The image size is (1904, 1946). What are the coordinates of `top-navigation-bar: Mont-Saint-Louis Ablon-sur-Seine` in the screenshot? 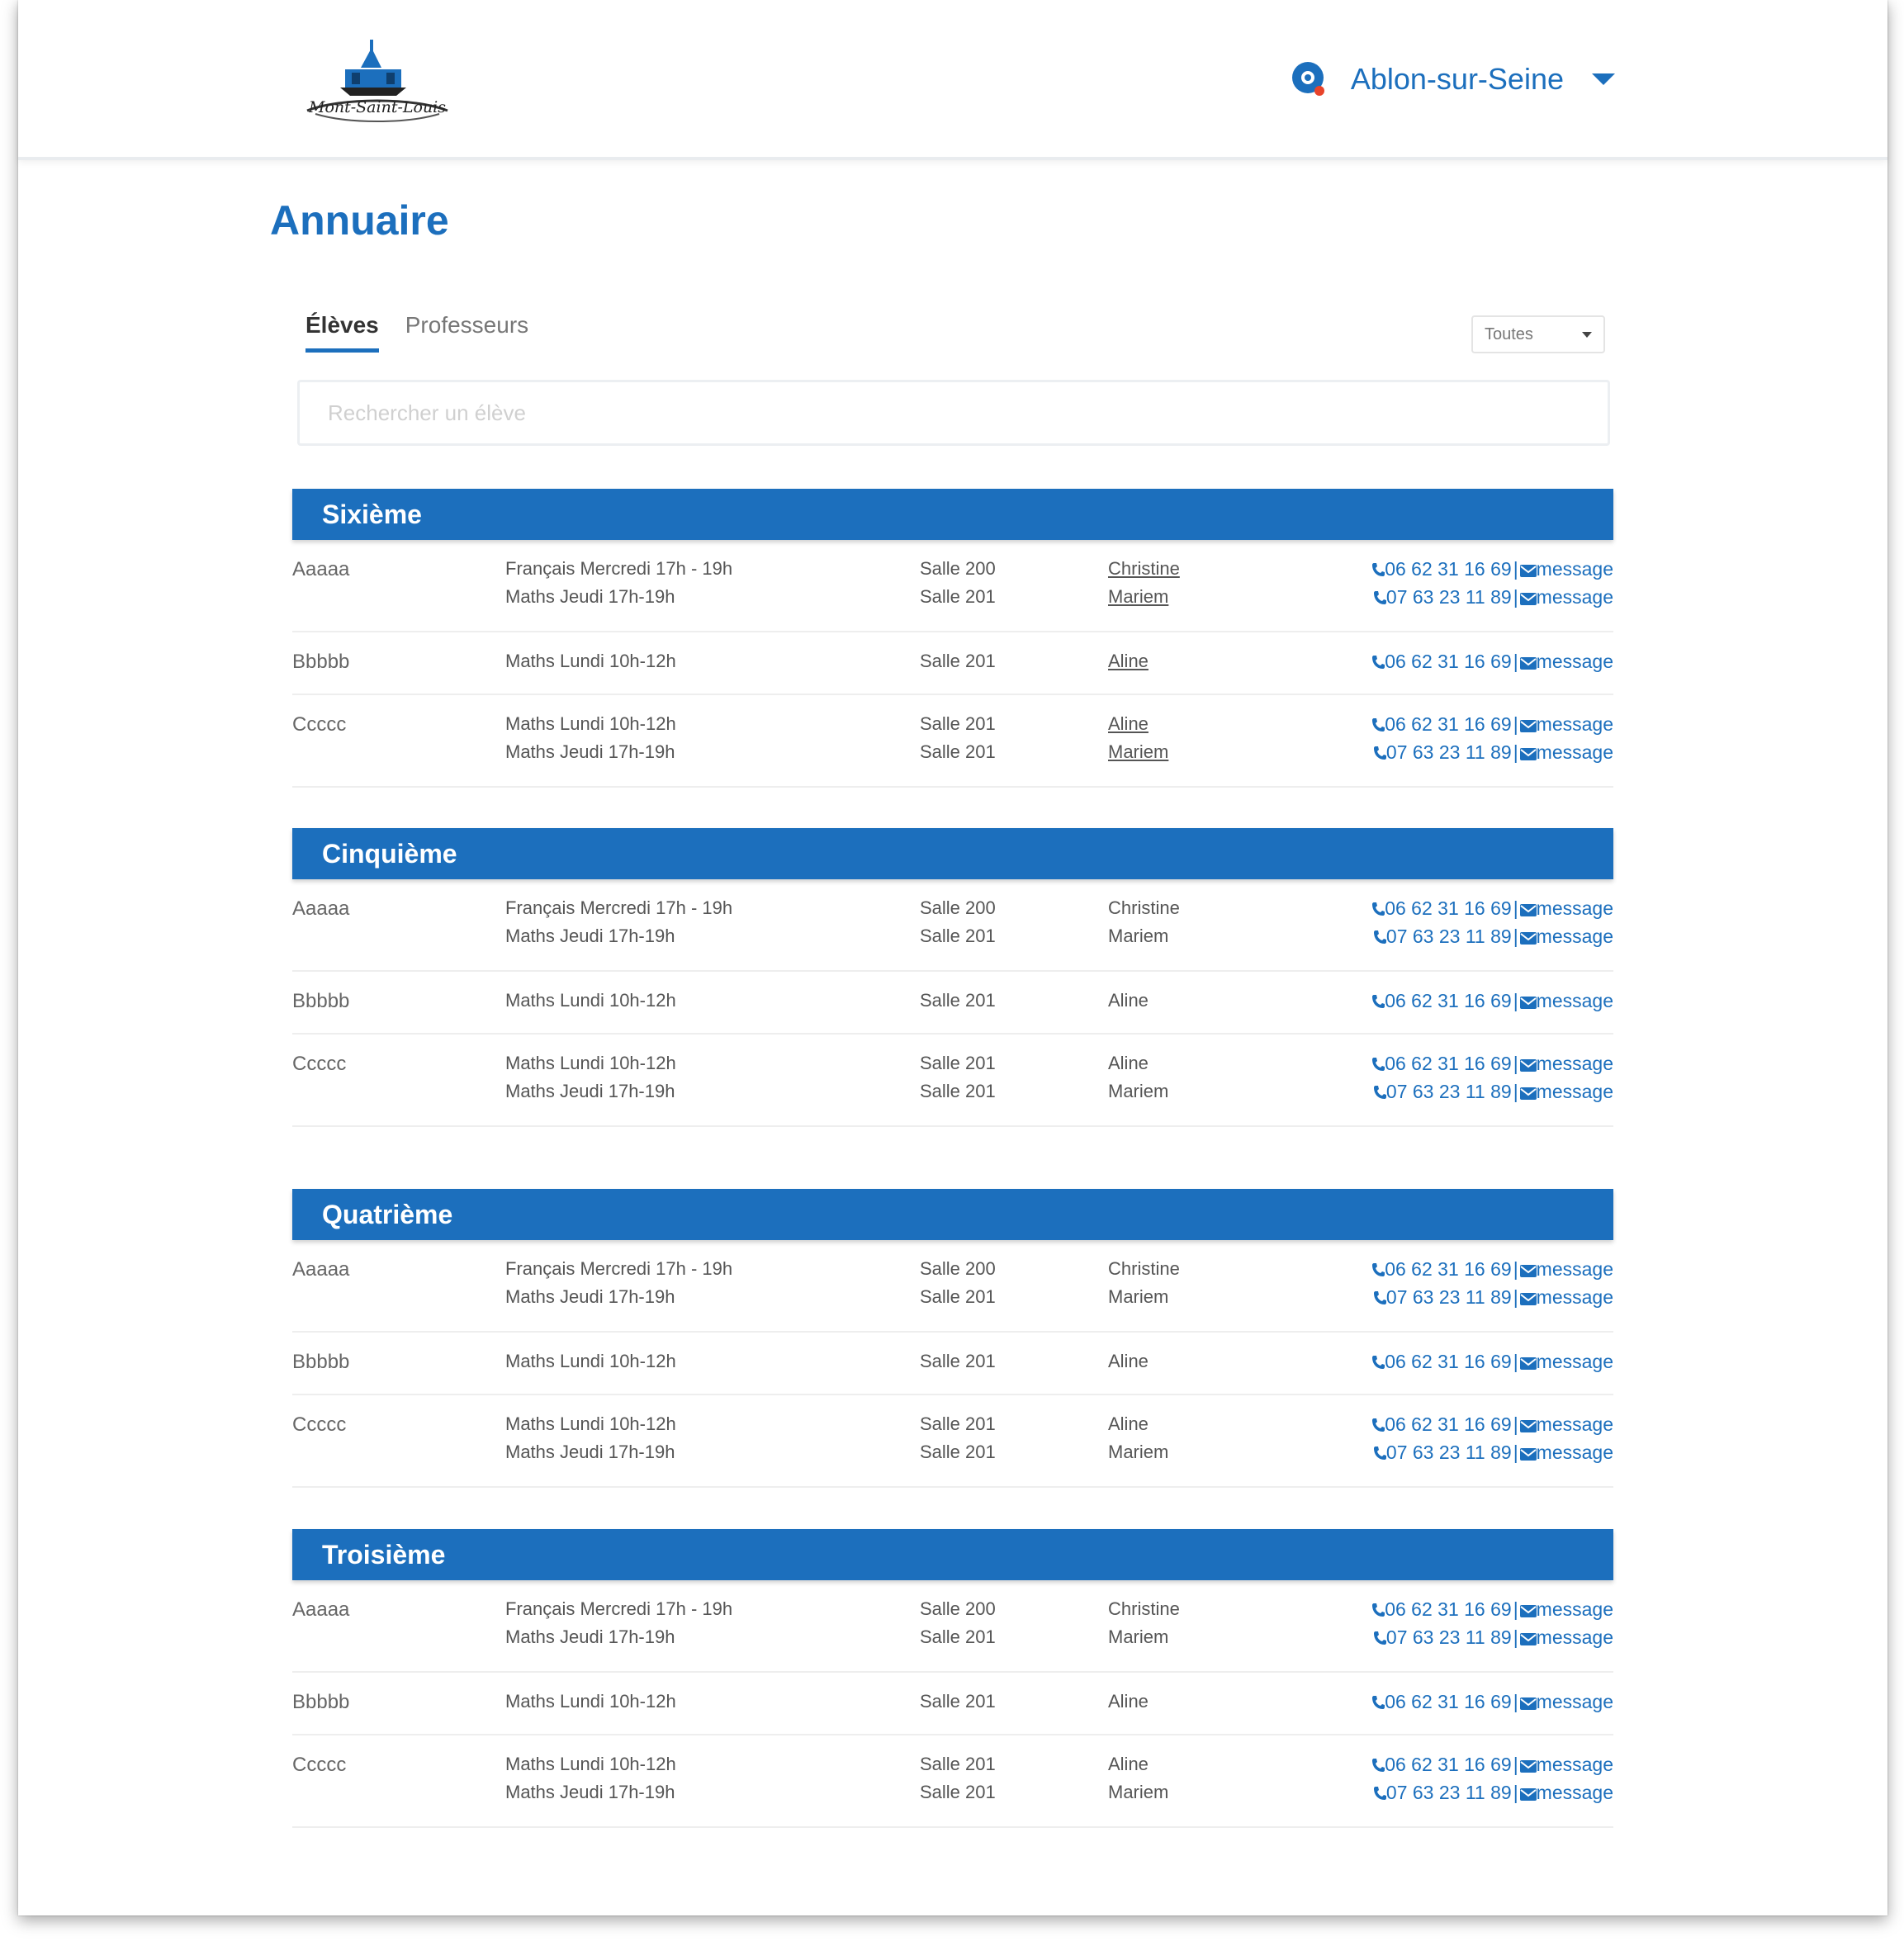 It's located at (952, 80).